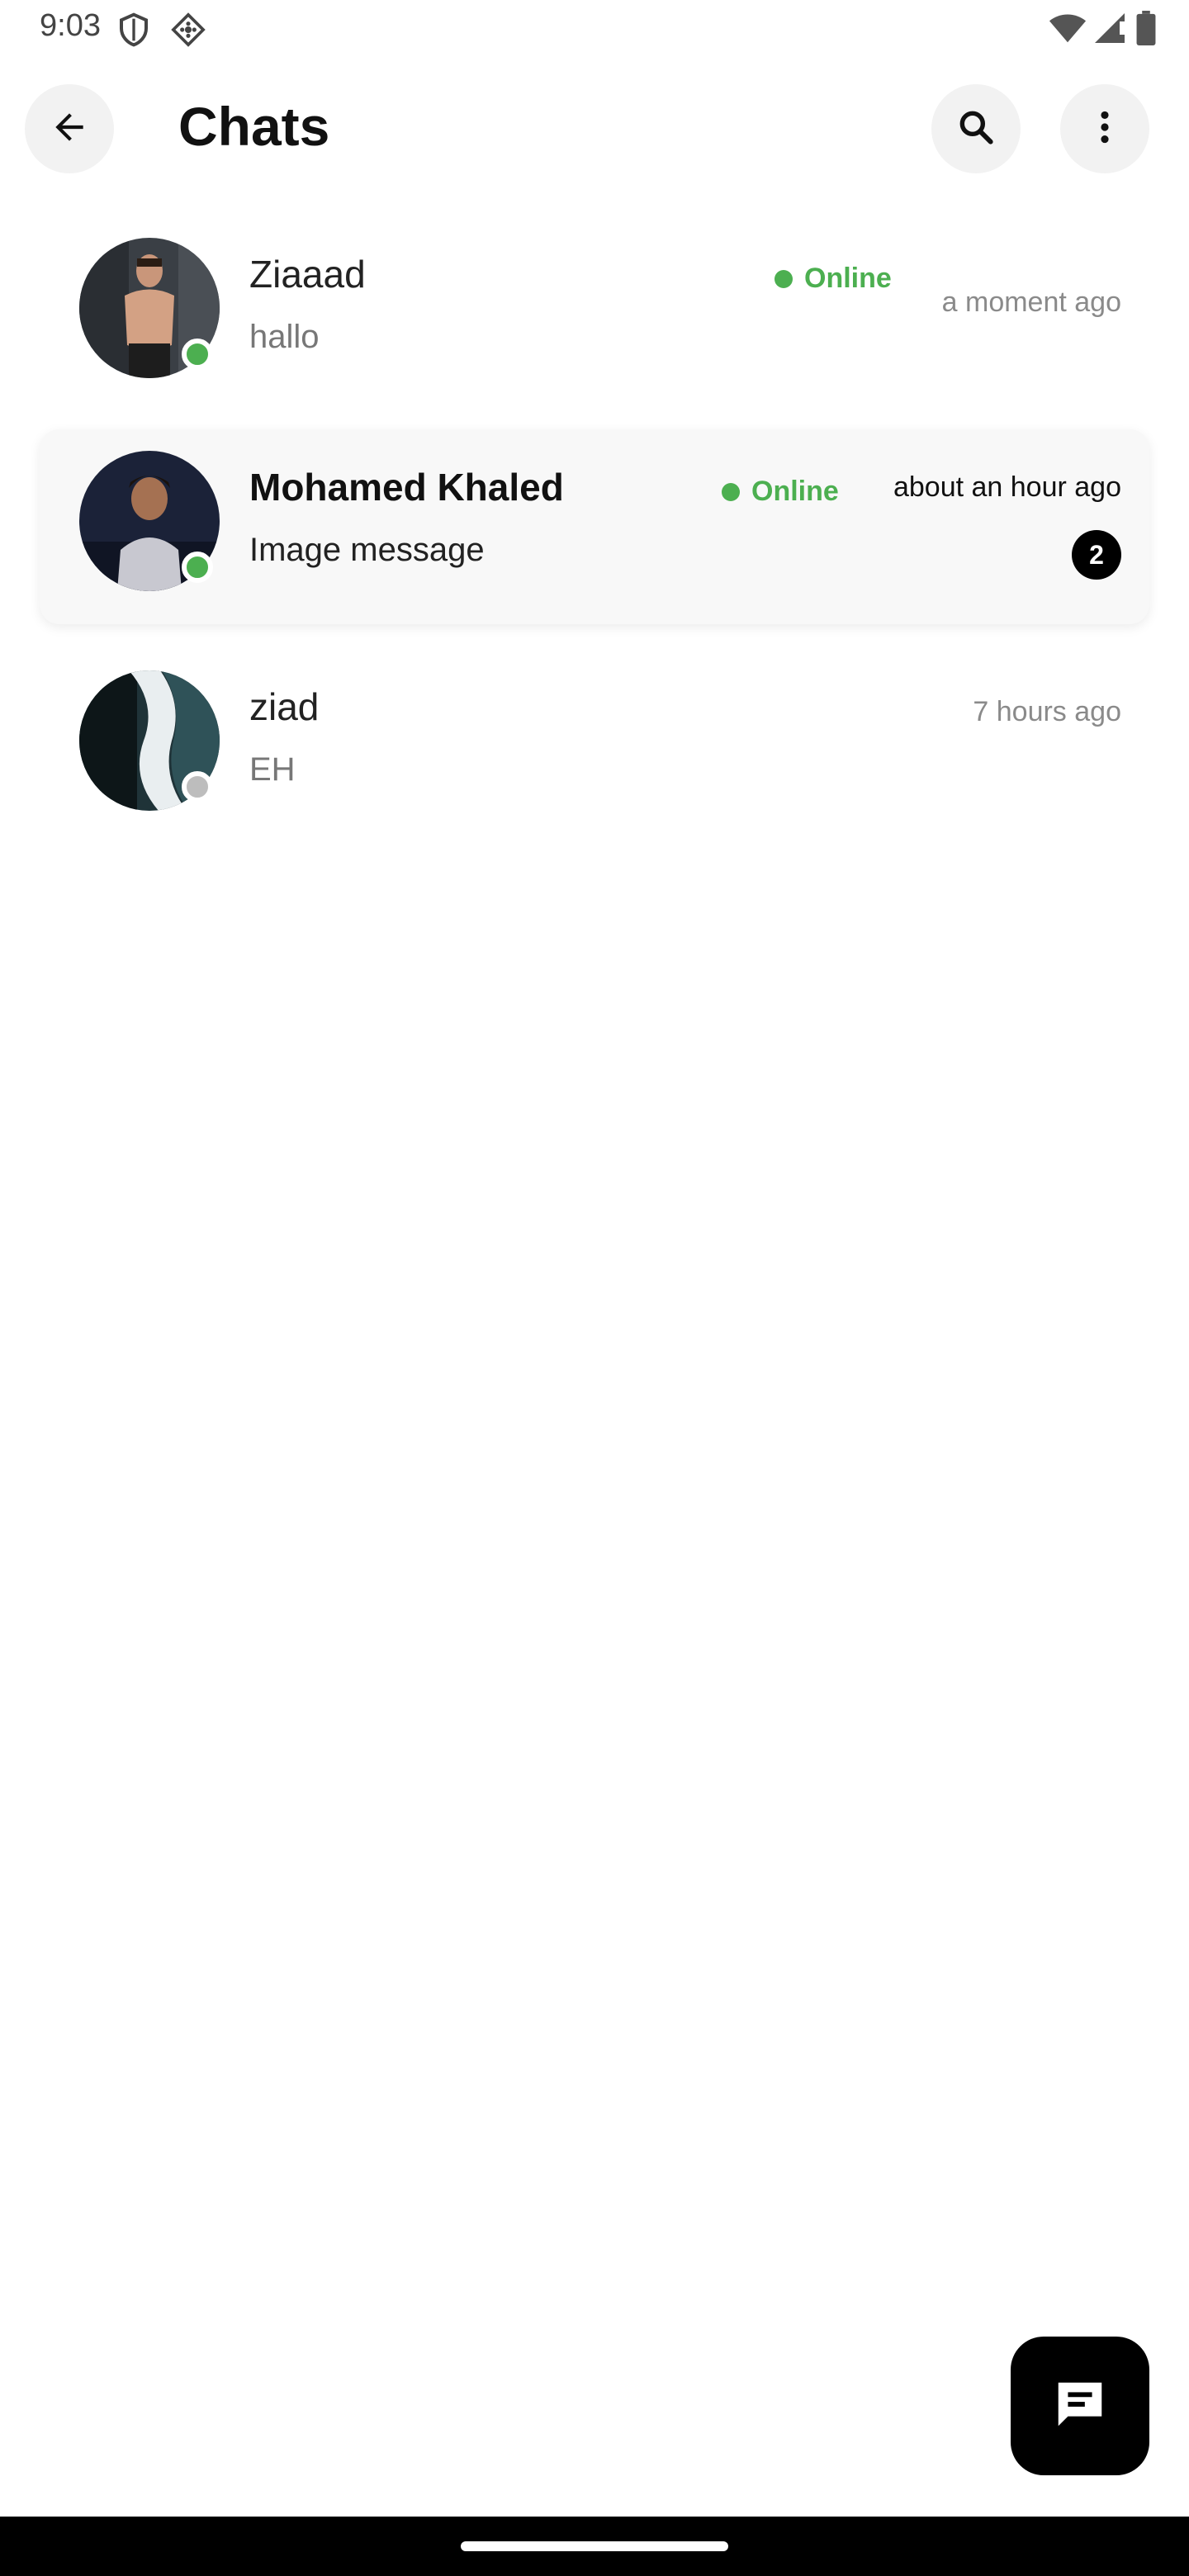 This screenshot has width=1189, height=2576. Describe the element at coordinates (367, 550) in the screenshot. I see `chat-preview: Image message` at that location.